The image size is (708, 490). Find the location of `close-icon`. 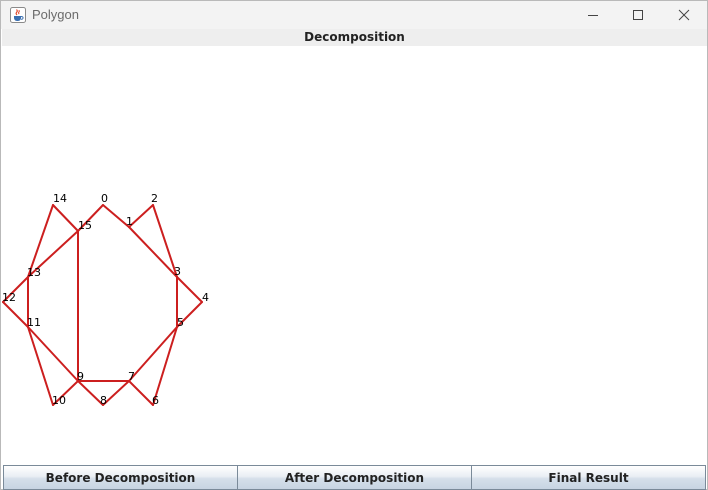

close-icon is located at coordinates (684, 15).